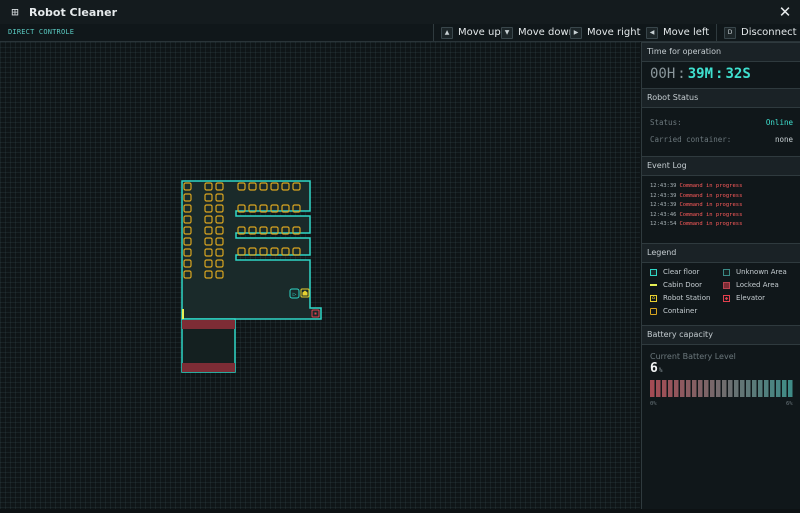  I want to click on move-left-label: Move left, so click(686, 32).